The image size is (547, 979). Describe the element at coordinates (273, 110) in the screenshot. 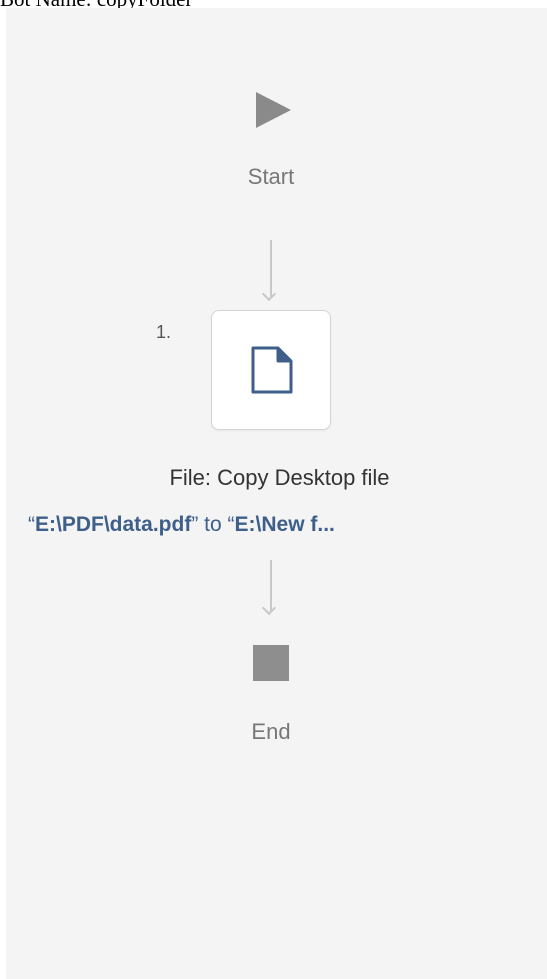

I see `start-play-icon` at that location.